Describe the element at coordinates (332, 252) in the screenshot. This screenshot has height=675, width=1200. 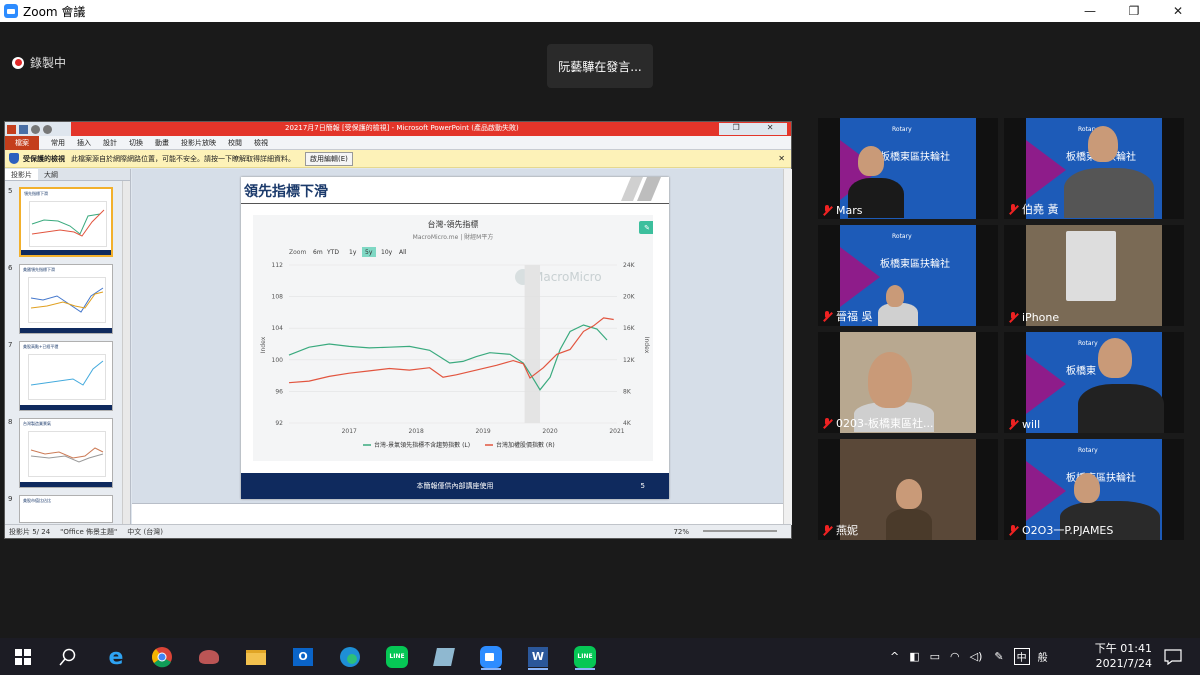
I see `zoom-option: YTD` at that location.